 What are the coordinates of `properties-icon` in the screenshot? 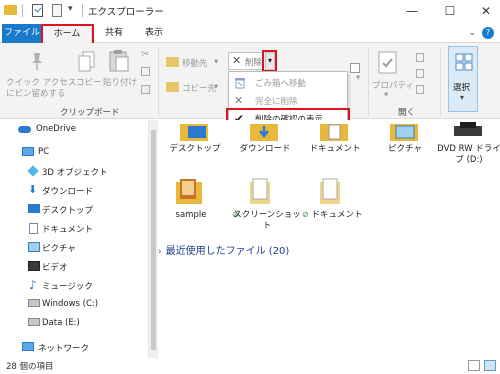 It's located at (388, 64).